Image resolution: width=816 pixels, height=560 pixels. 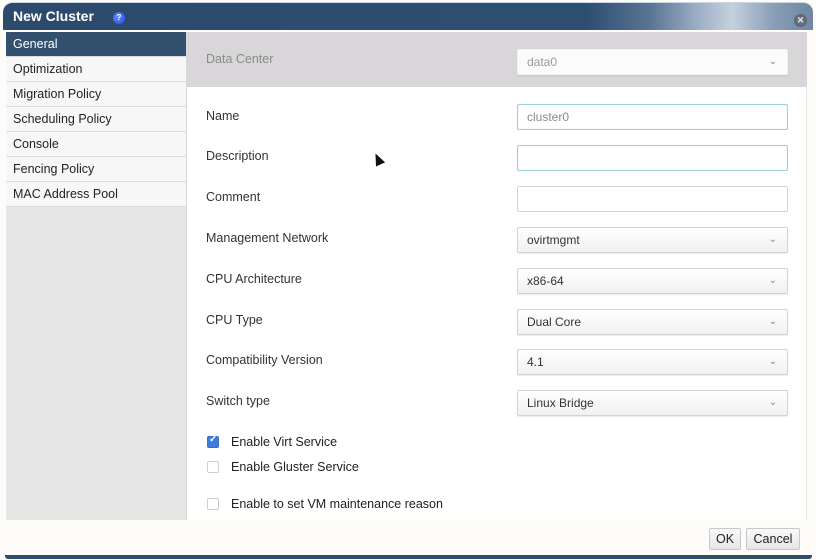 I want to click on compatibility-version-select: 4.1 ⌄, so click(x=652, y=362).